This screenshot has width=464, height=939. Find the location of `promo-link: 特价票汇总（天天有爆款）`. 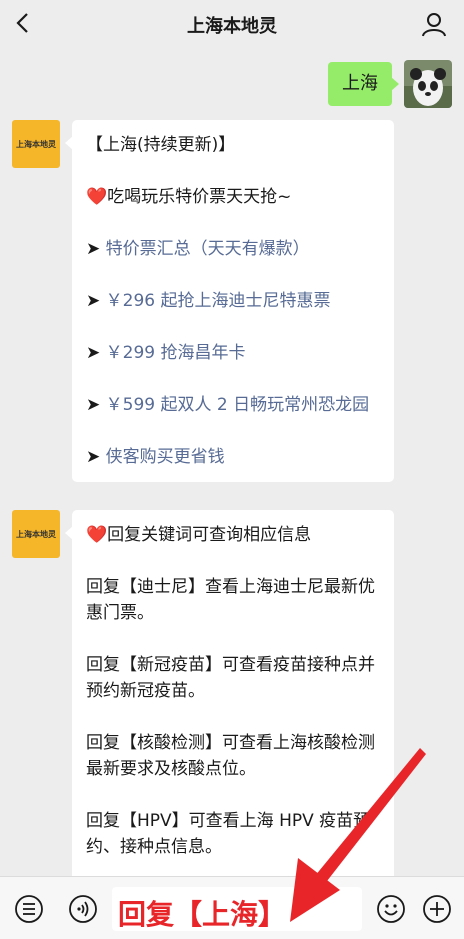

promo-link: 特价票汇总（天天有爆款） is located at coordinates (208, 249).